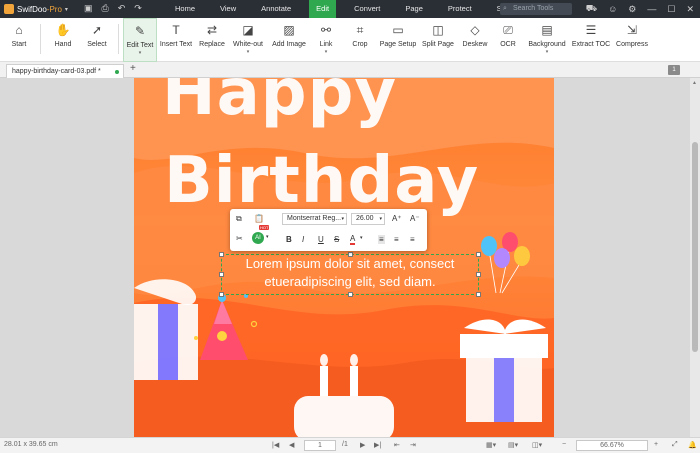 Image resolution: width=700 pixels, height=453 pixels. Describe the element at coordinates (326, 40) in the screenshot. I see `link-button: ⚯ Link ▾` at that location.